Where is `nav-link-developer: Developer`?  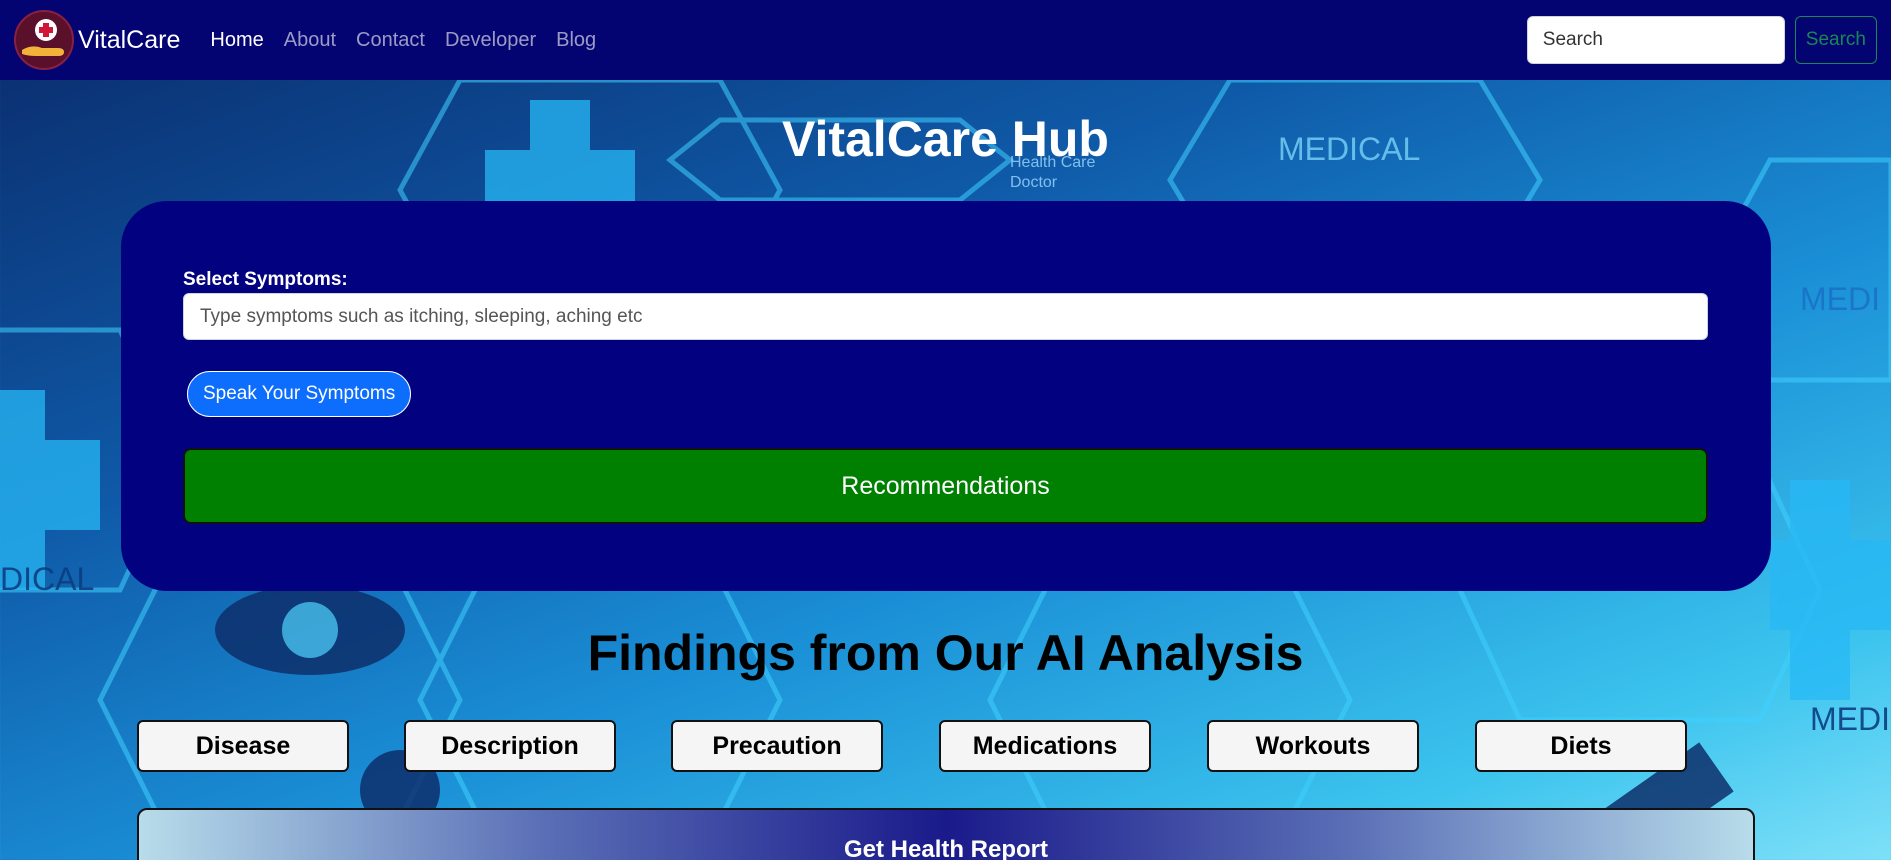 nav-link-developer: Developer is located at coordinates (490, 40).